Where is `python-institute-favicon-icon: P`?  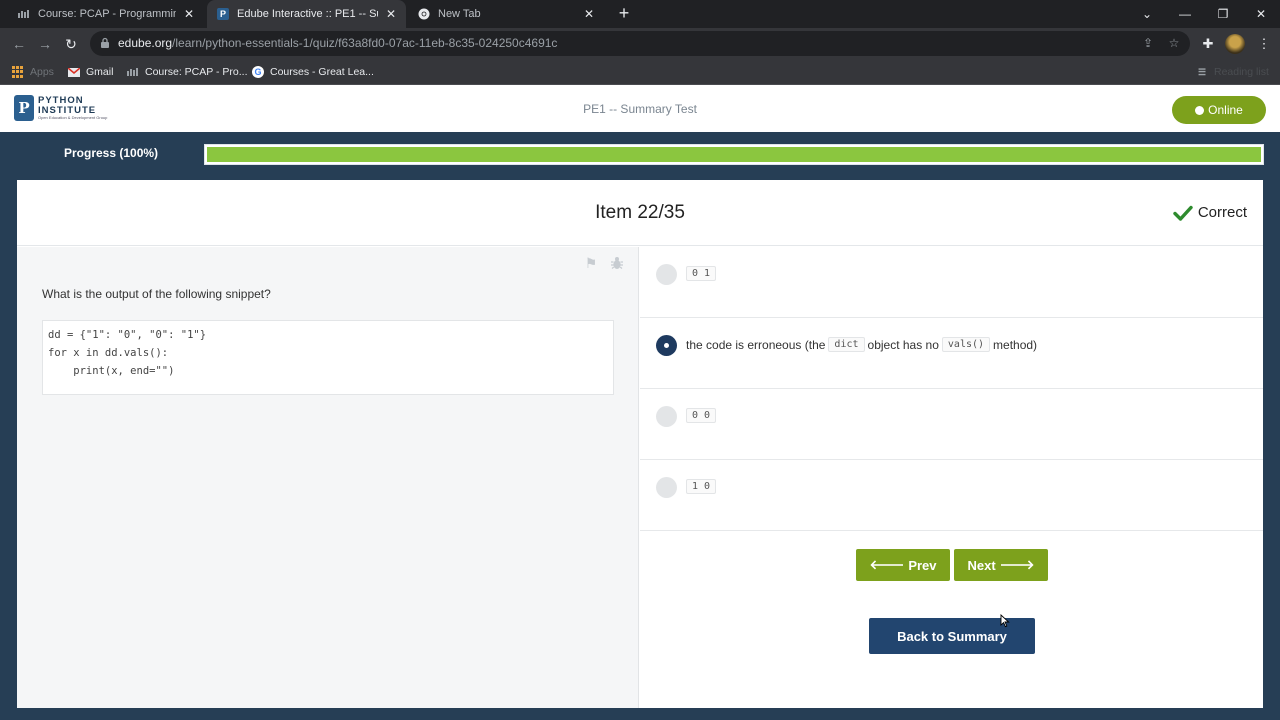
python-institute-favicon-icon: P is located at coordinates (223, 14).